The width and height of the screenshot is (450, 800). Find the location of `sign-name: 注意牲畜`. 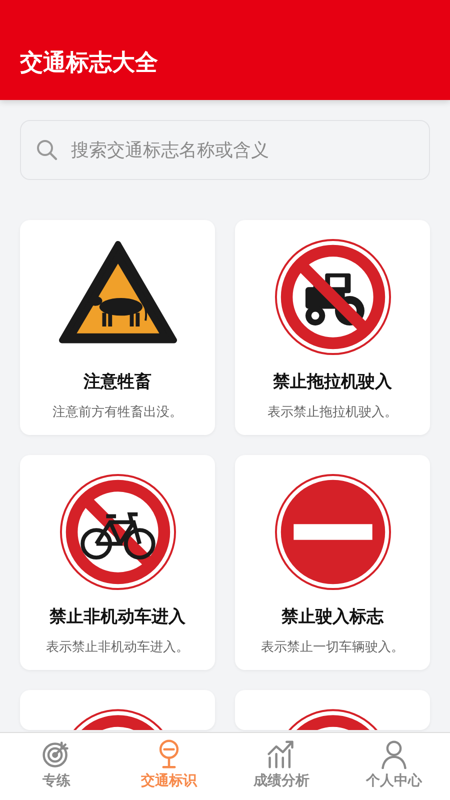

sign-name: 注意牲畜 is located at coordinates (118, 382).